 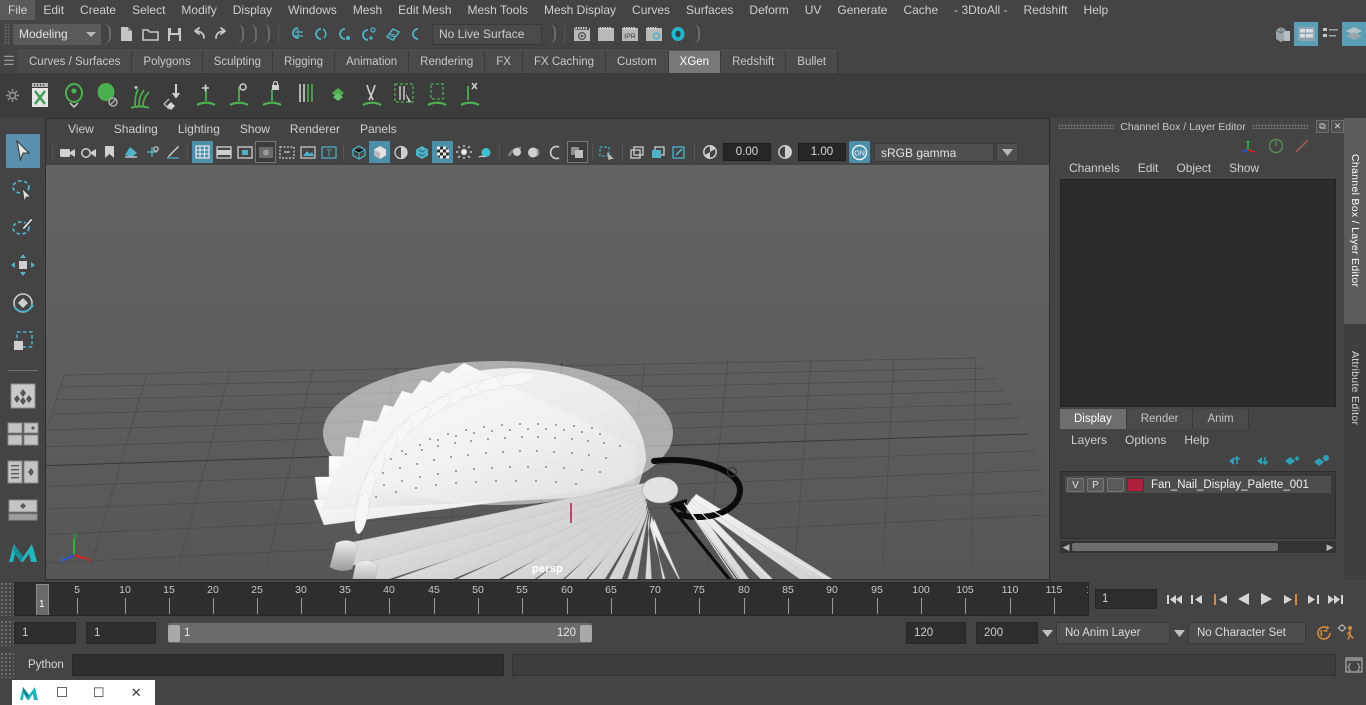 What do you see at coordinates (1289, 599) in the screenshot?
I see `step-forward-frame-icon` at bounding box center [1289, 599].